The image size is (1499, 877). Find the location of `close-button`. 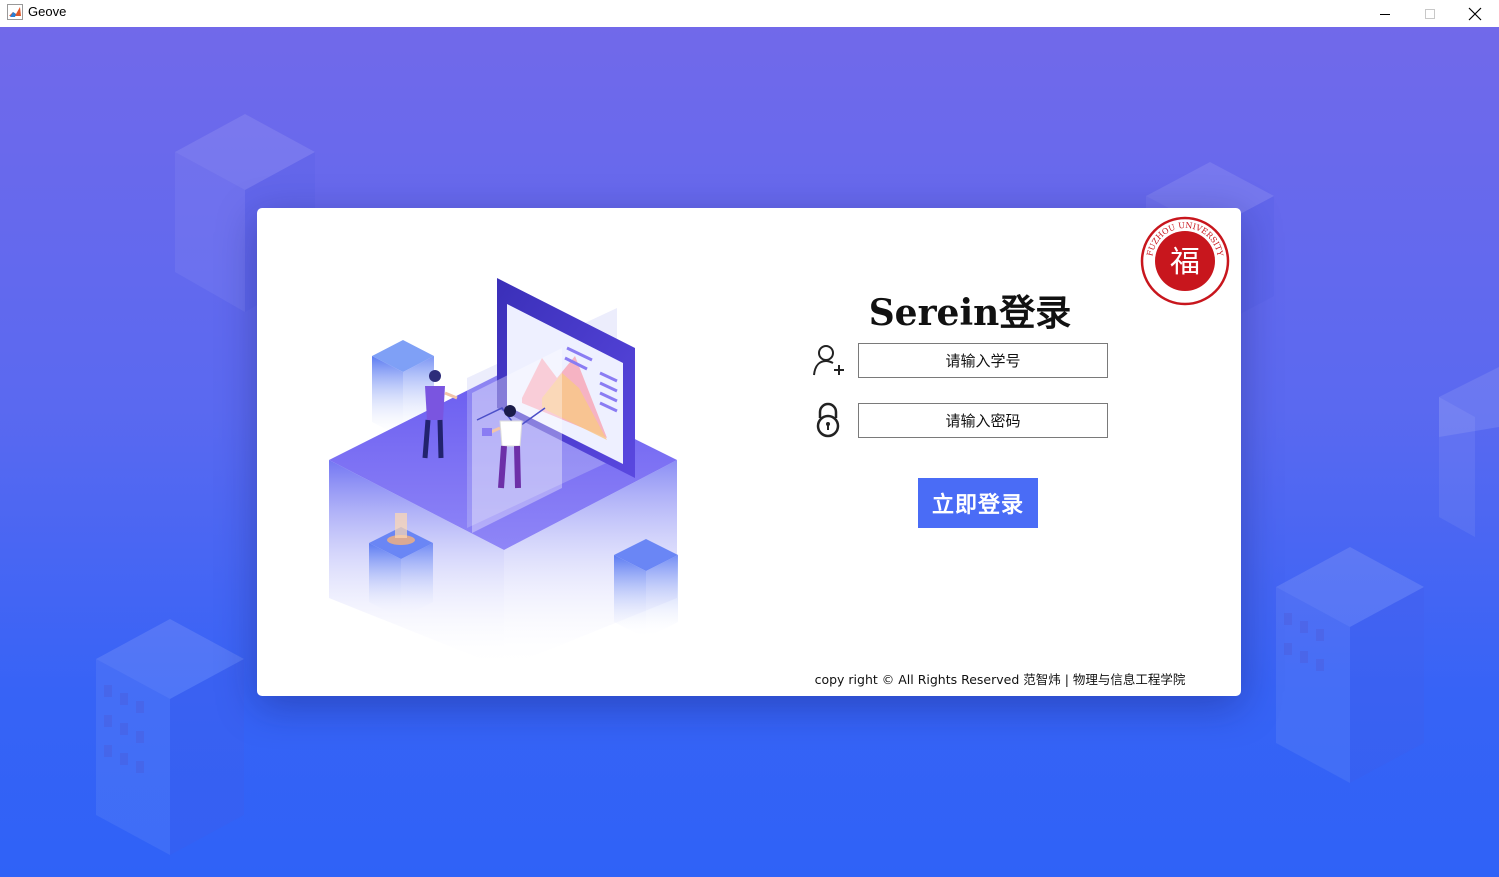

close-button is located at coordinates (1474, 13).